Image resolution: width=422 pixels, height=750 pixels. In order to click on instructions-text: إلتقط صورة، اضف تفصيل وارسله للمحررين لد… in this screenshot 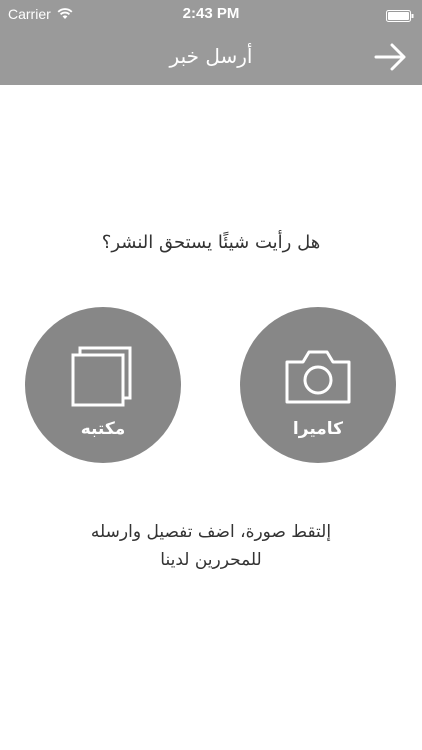, I will do `click(211, 546)`.